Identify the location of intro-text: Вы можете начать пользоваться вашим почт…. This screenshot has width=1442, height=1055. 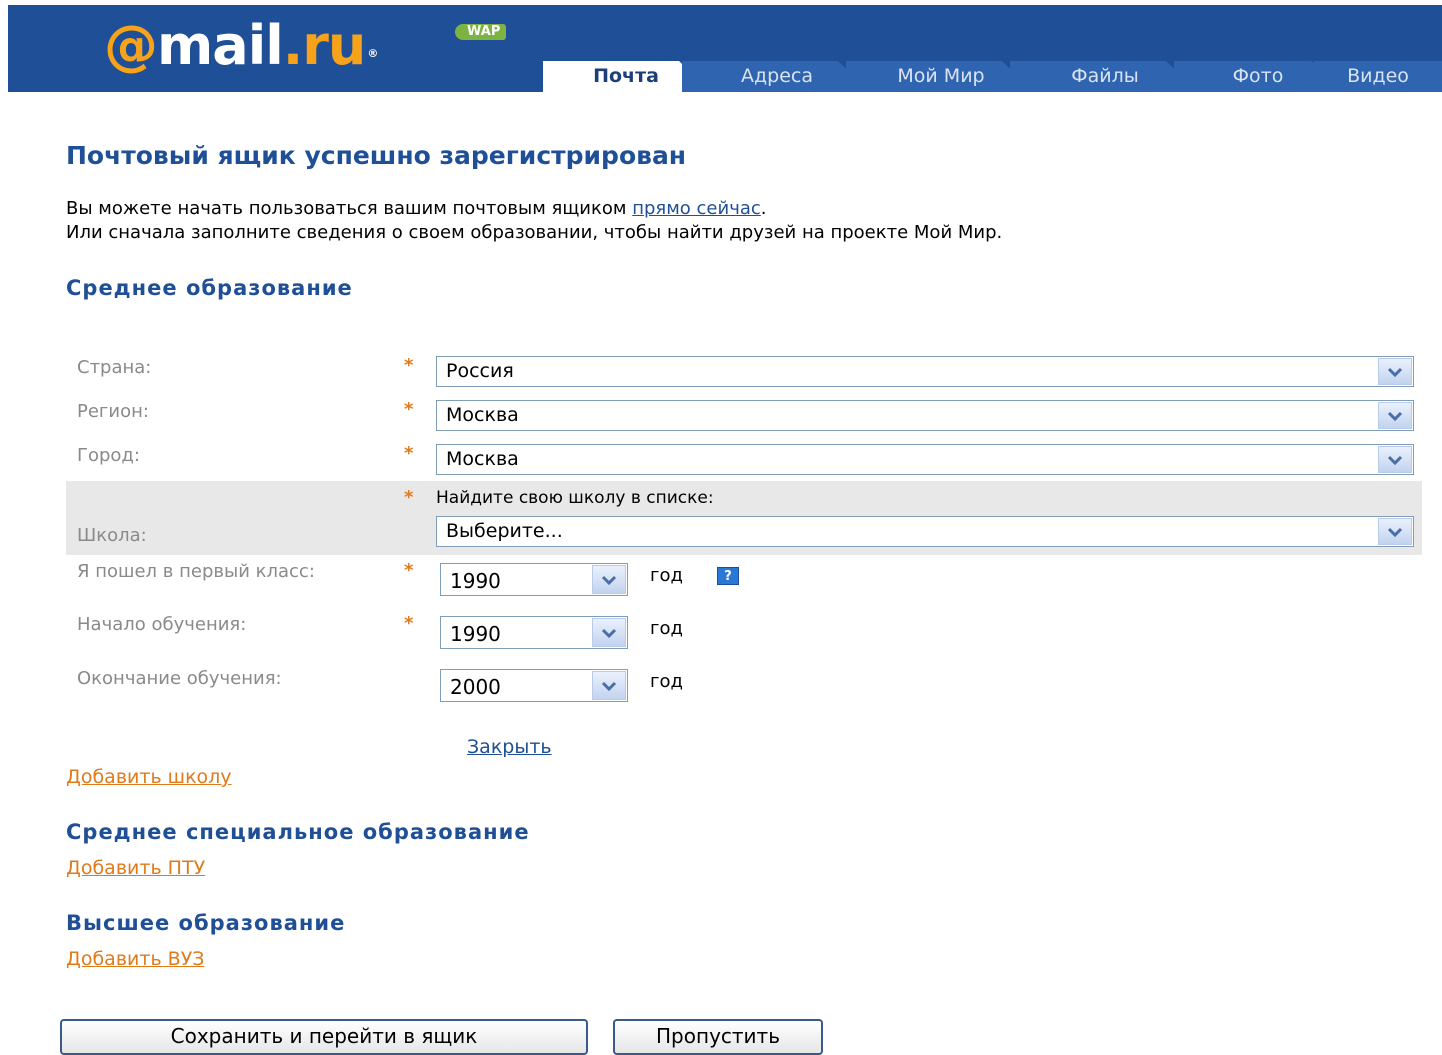
(534, 221).